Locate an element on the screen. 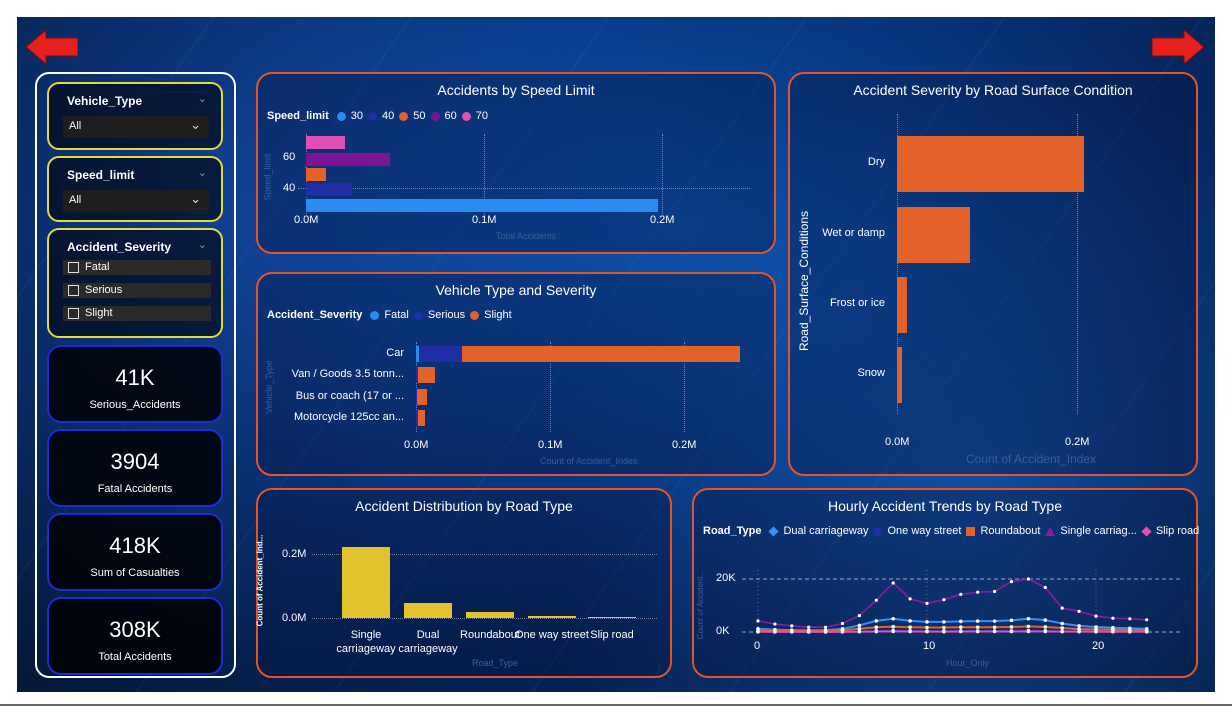 The width and height of the screenshot is (1232, 715). legend-label: 30 is located at coordinates (356, 116).